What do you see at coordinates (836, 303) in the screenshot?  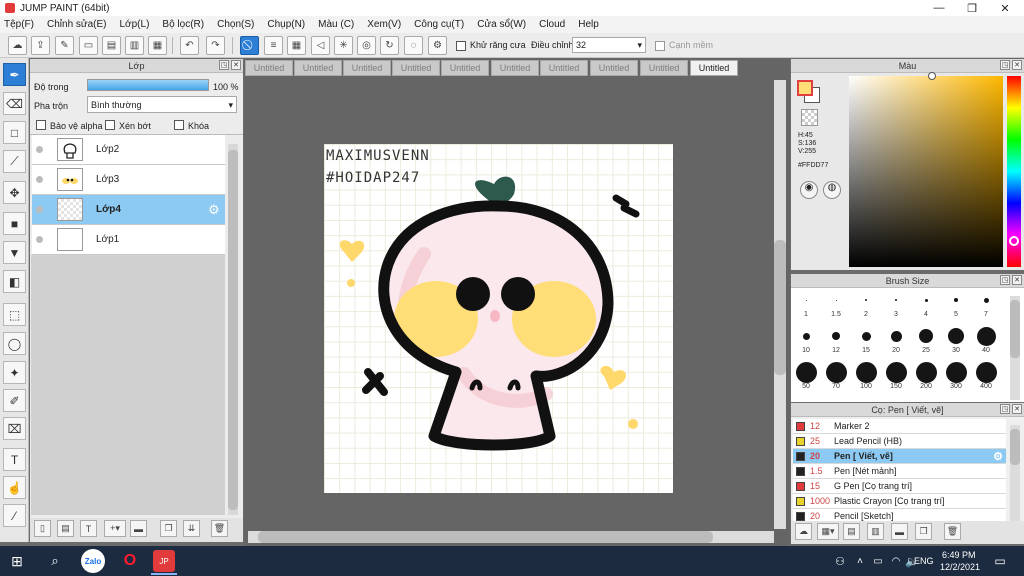 I see `brush-size-option: 1.5` at bounding box center [836, 303].